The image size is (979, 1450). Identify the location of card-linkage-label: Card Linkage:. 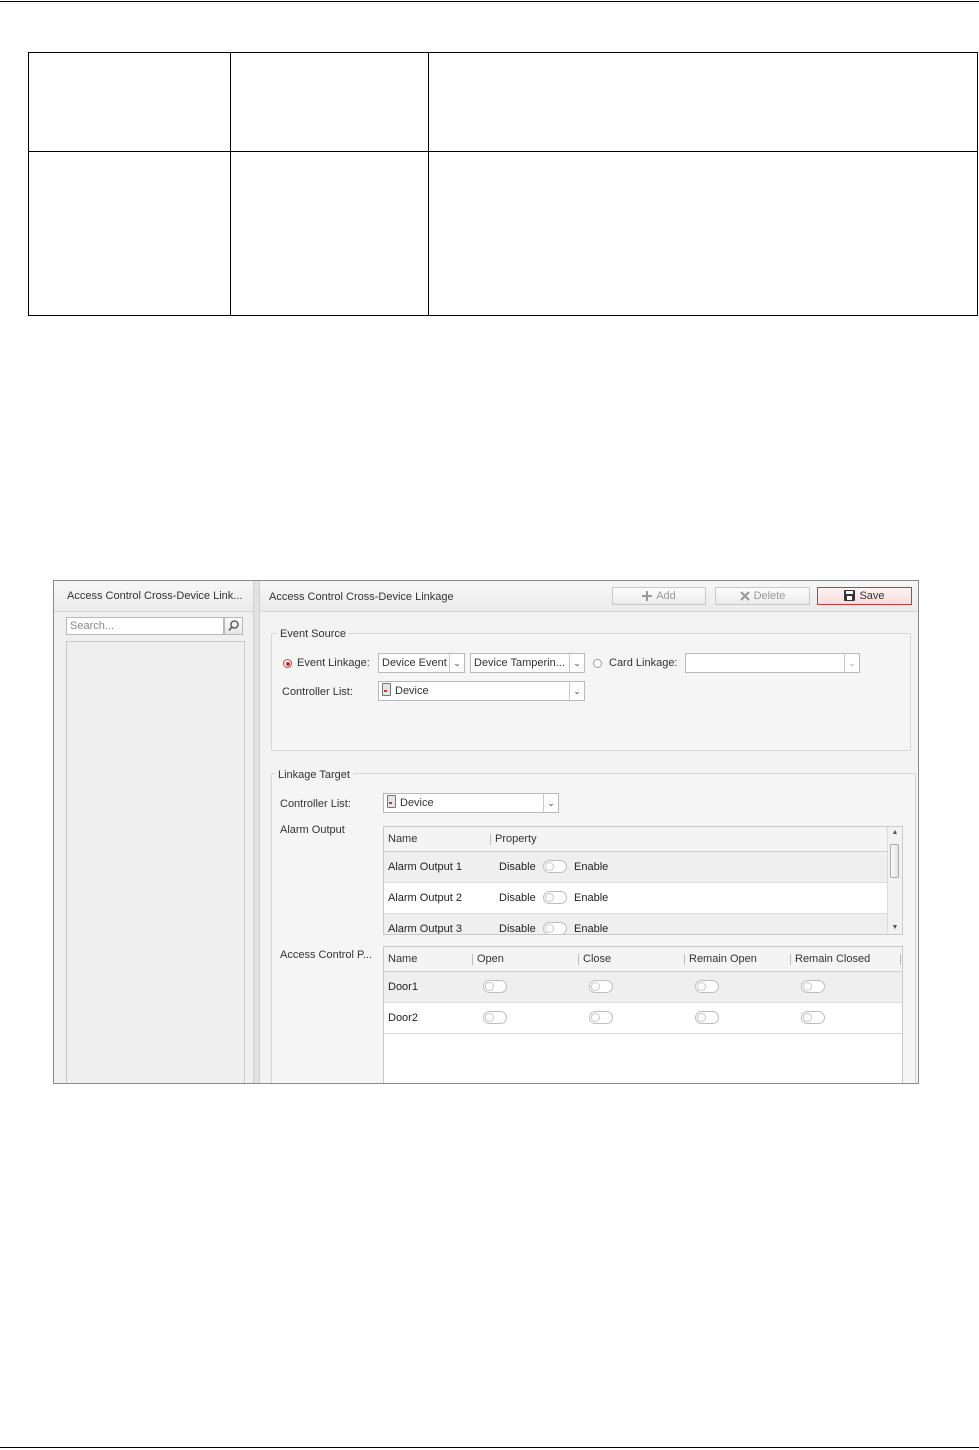
(643, 663).